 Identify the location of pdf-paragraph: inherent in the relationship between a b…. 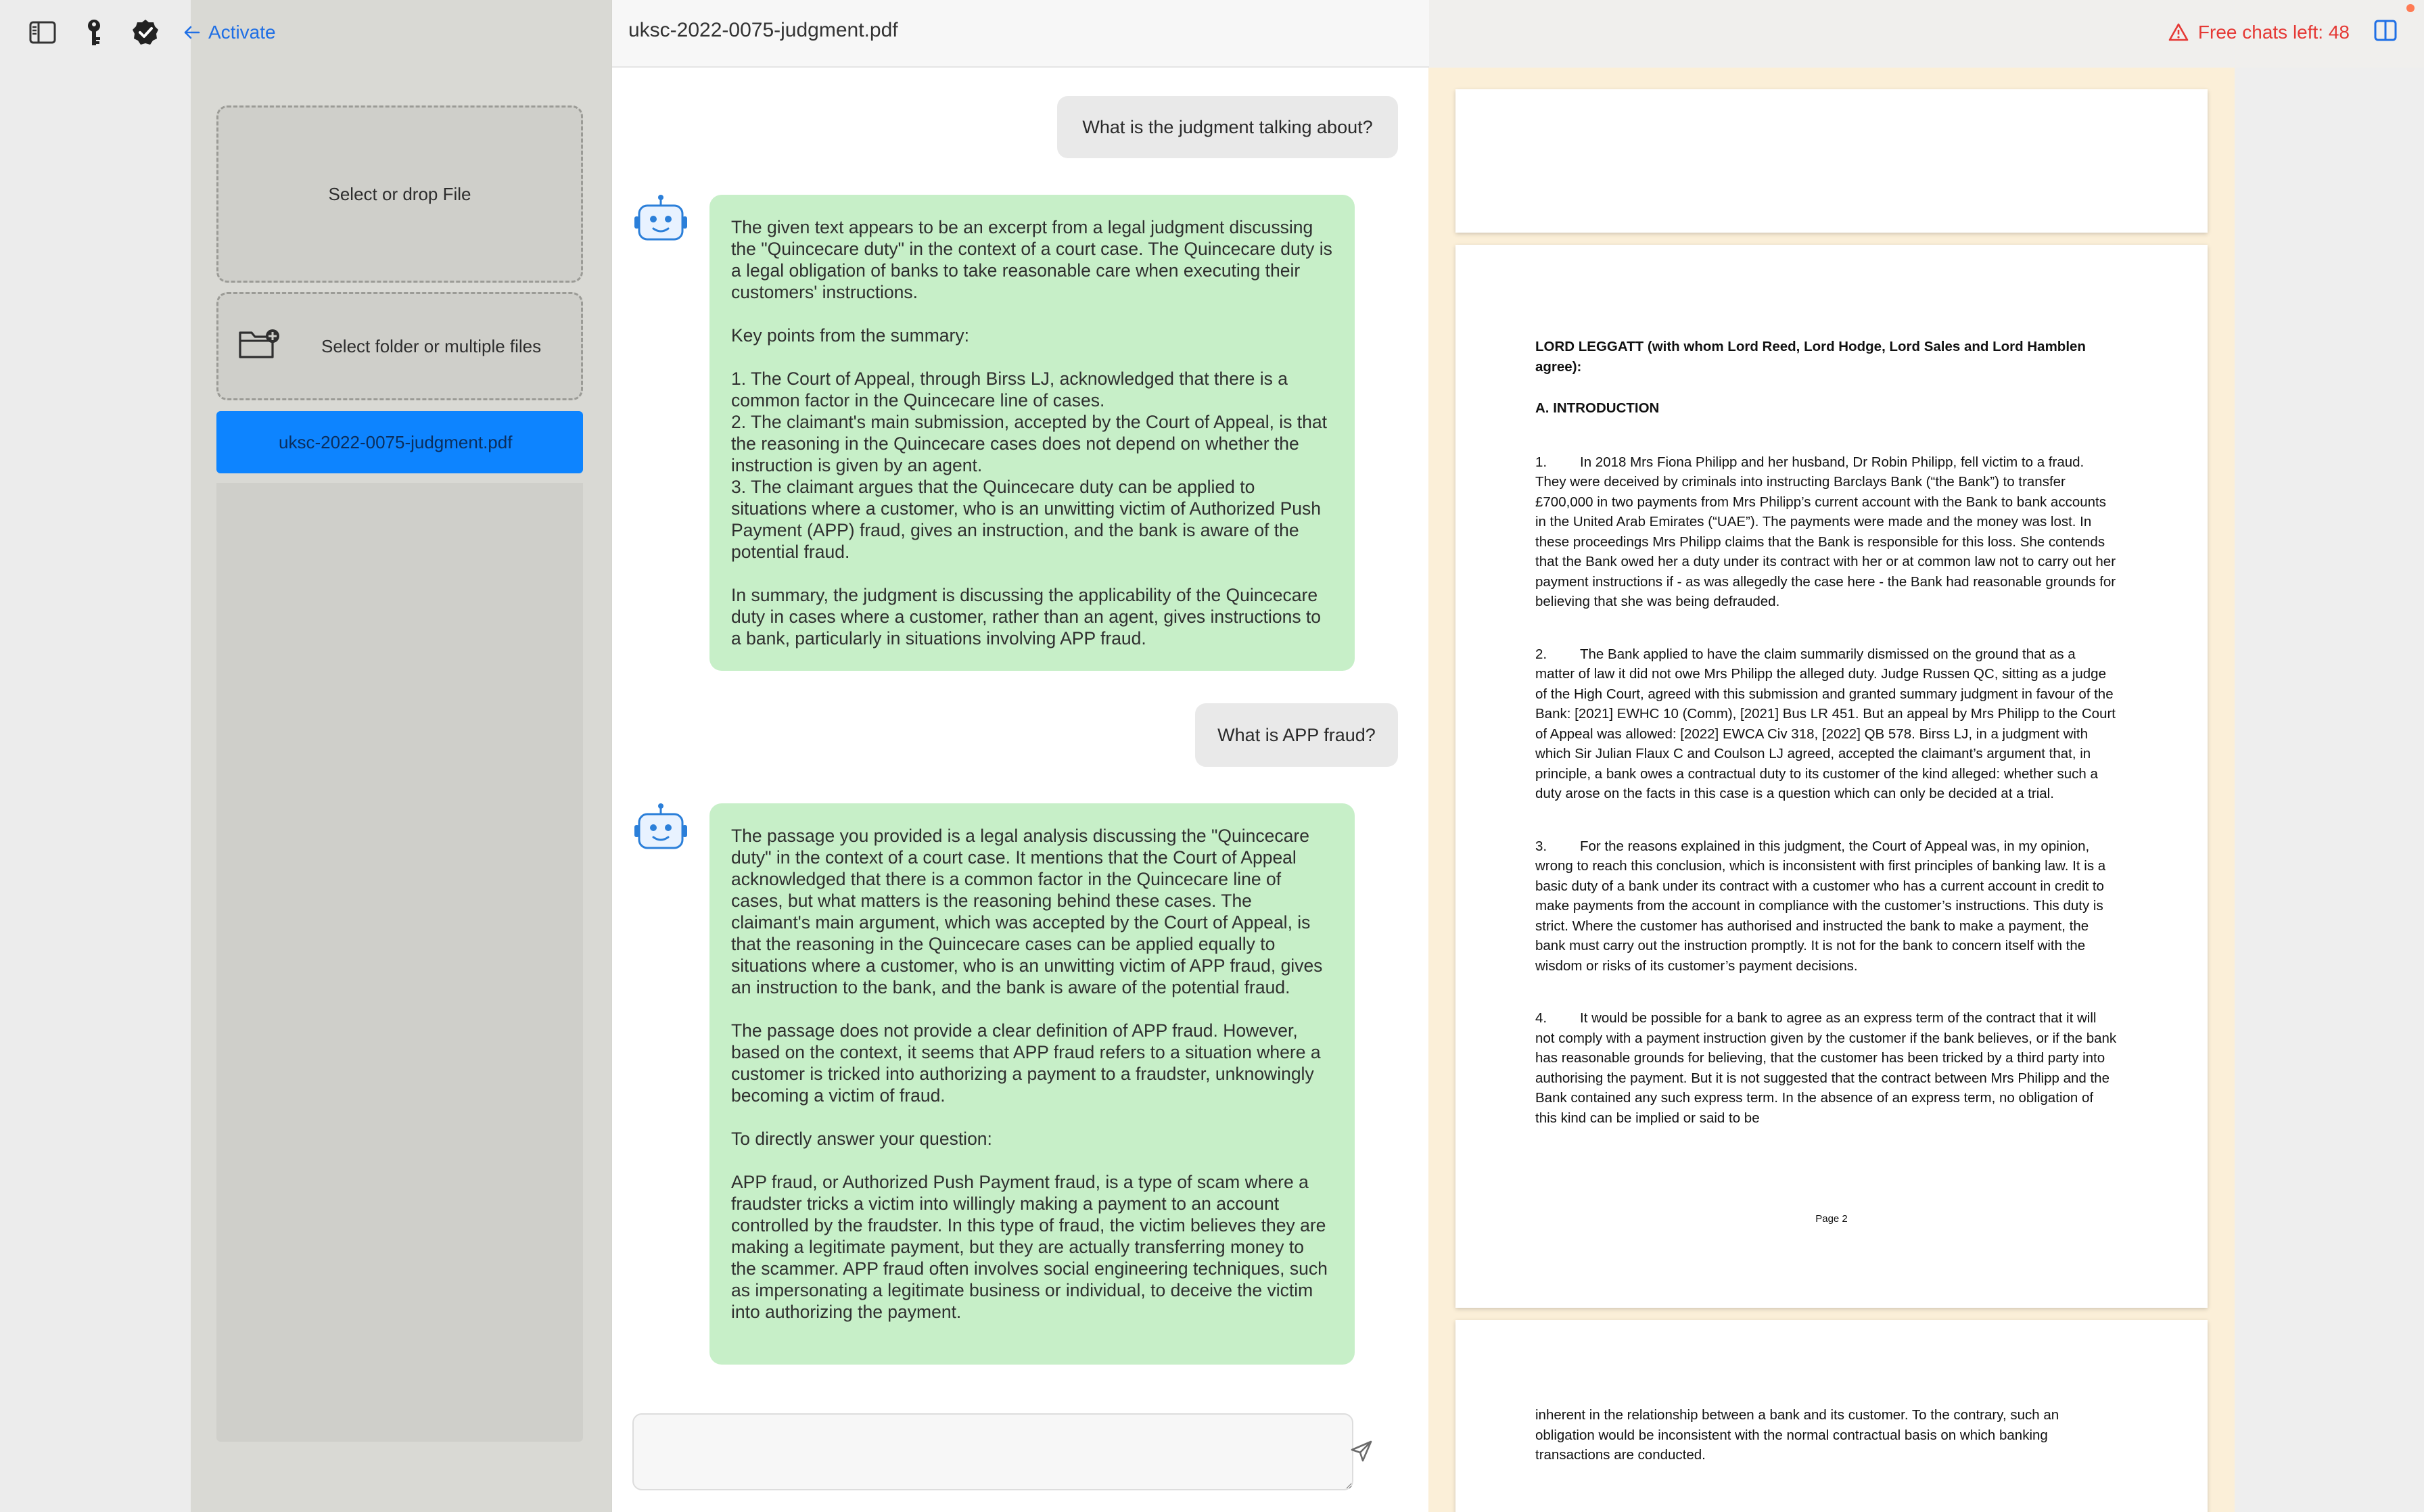
(1797, 1435).